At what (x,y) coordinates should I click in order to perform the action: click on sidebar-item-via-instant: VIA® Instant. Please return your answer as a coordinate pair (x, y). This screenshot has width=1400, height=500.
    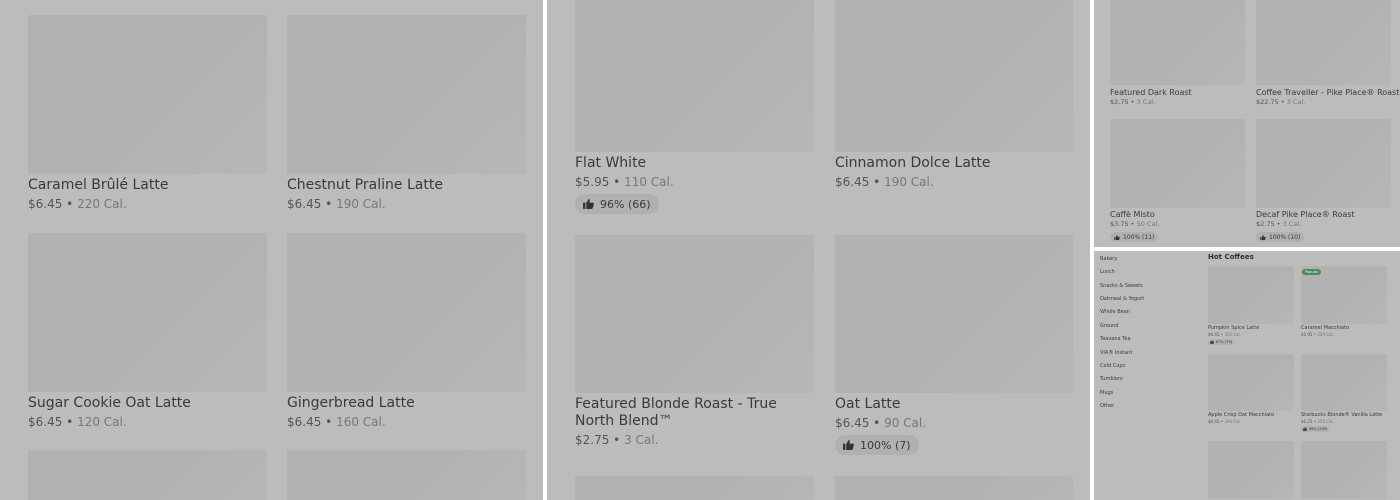
    Looking at the image, I should click on (1116, 353).